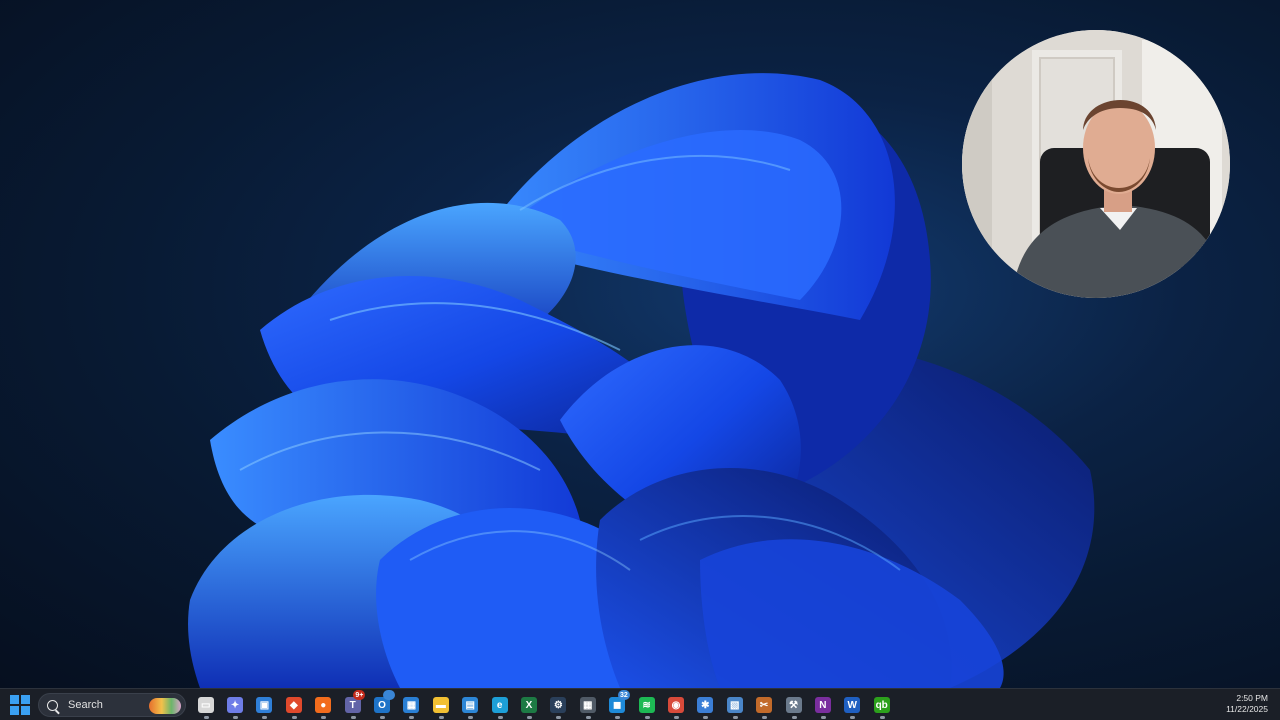  Describe the element at coordinates (52, 705) in the screenshot. I see `search-icon` at that location.